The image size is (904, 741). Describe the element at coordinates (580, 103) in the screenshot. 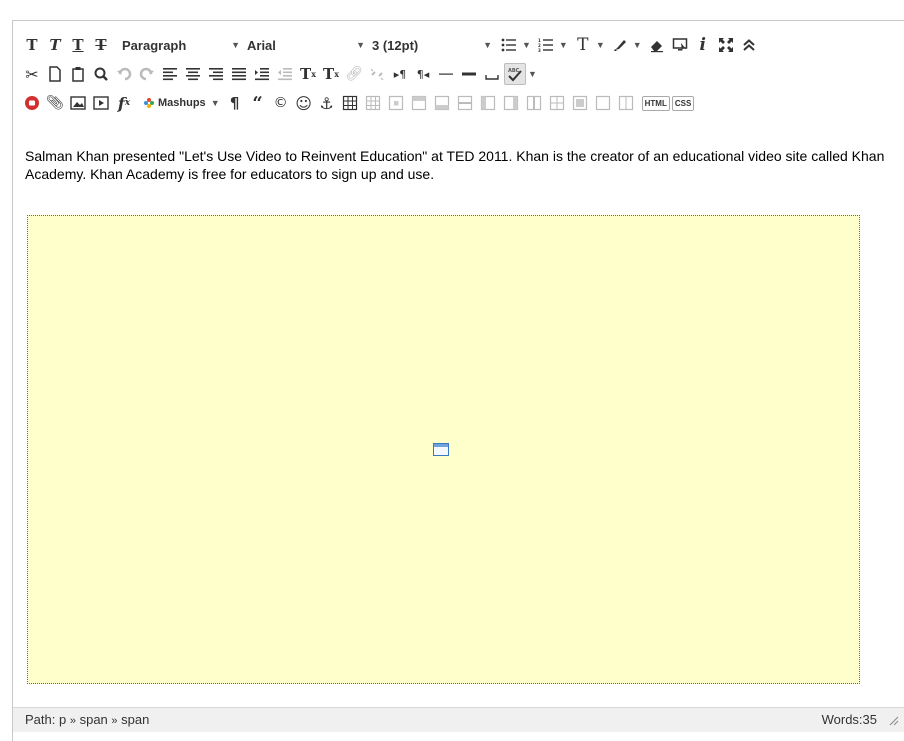

I see `merge-cells-icon` at that location.